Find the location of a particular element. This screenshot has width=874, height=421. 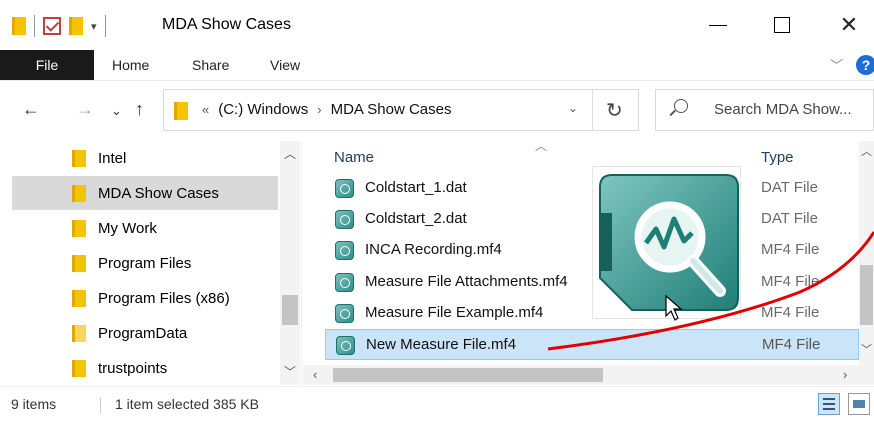

details-view-button is located at coordinates (829, 404).